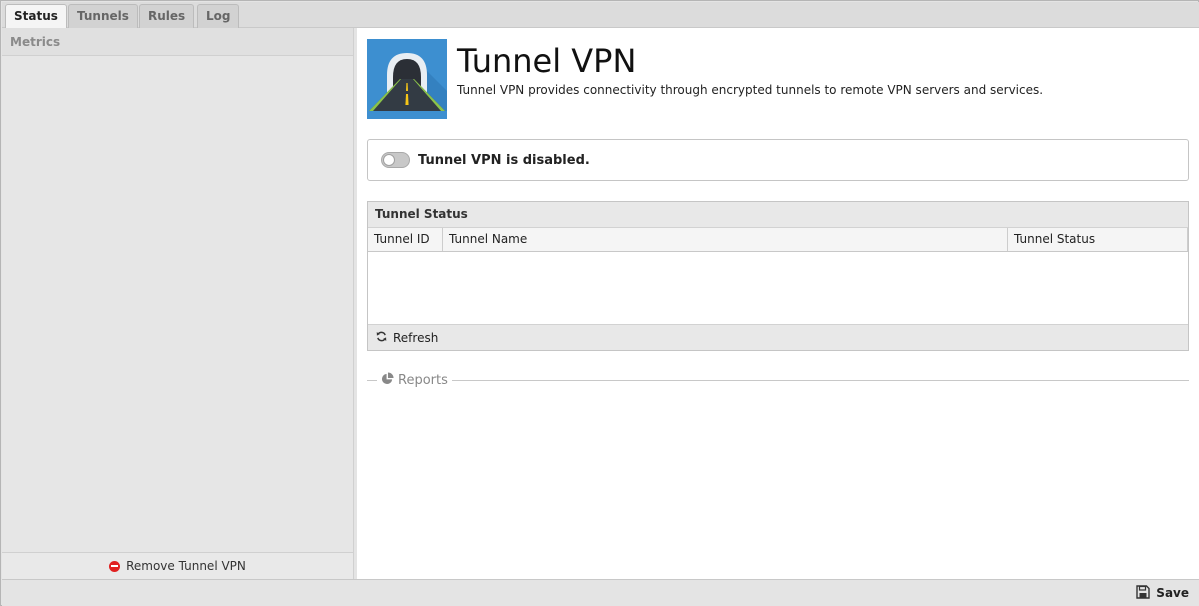  Describe the element at coordinates (218, 16) in the screenshot. I see `tab-log: Log` at that location.